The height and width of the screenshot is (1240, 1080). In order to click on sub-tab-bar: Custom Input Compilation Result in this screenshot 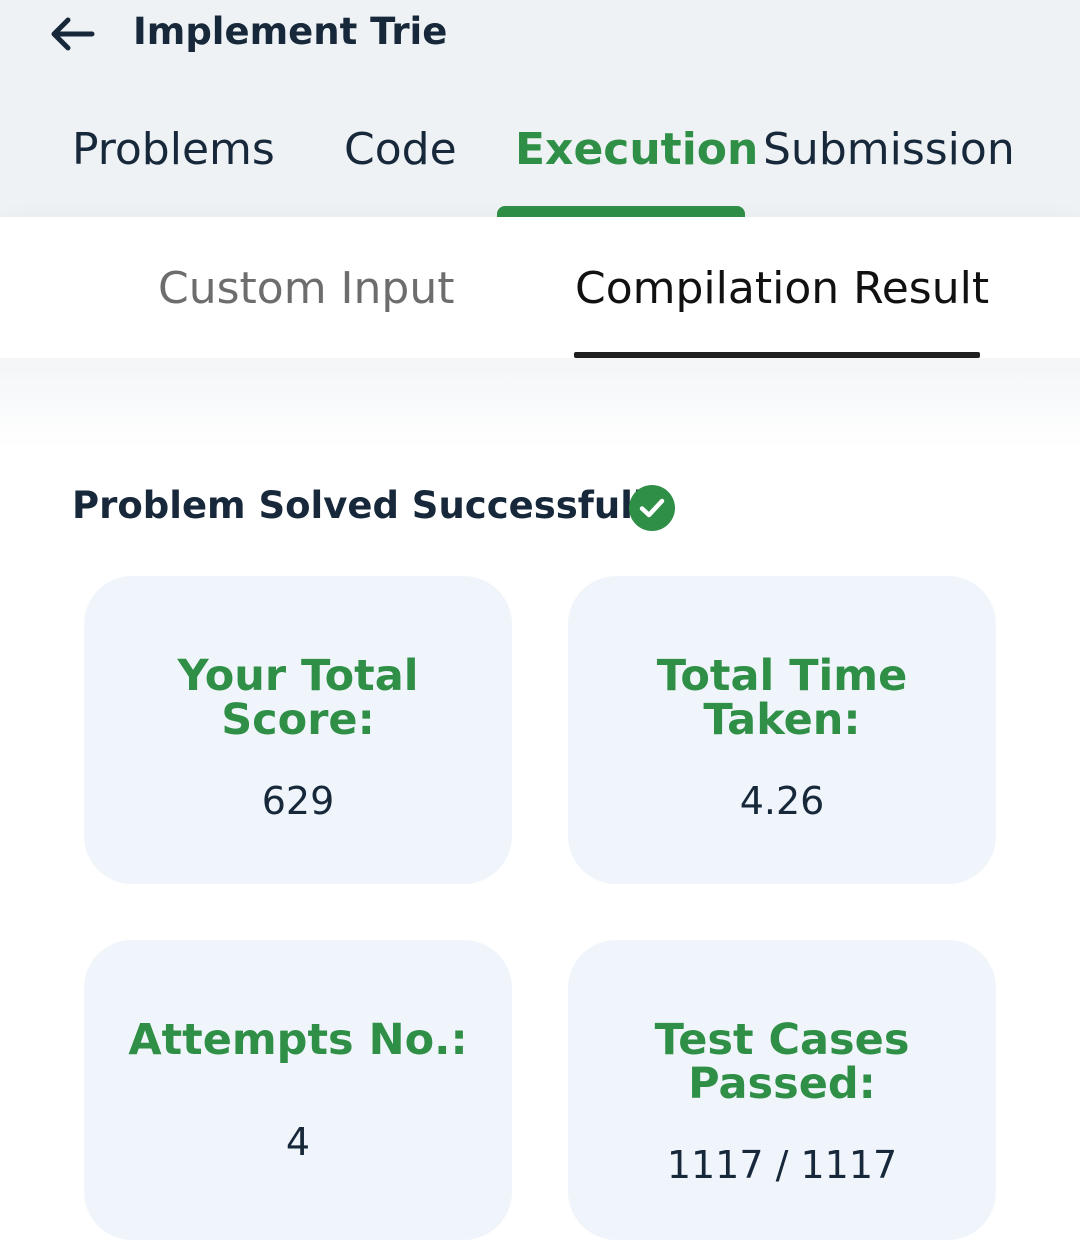, I will do `click(540, 287)`.